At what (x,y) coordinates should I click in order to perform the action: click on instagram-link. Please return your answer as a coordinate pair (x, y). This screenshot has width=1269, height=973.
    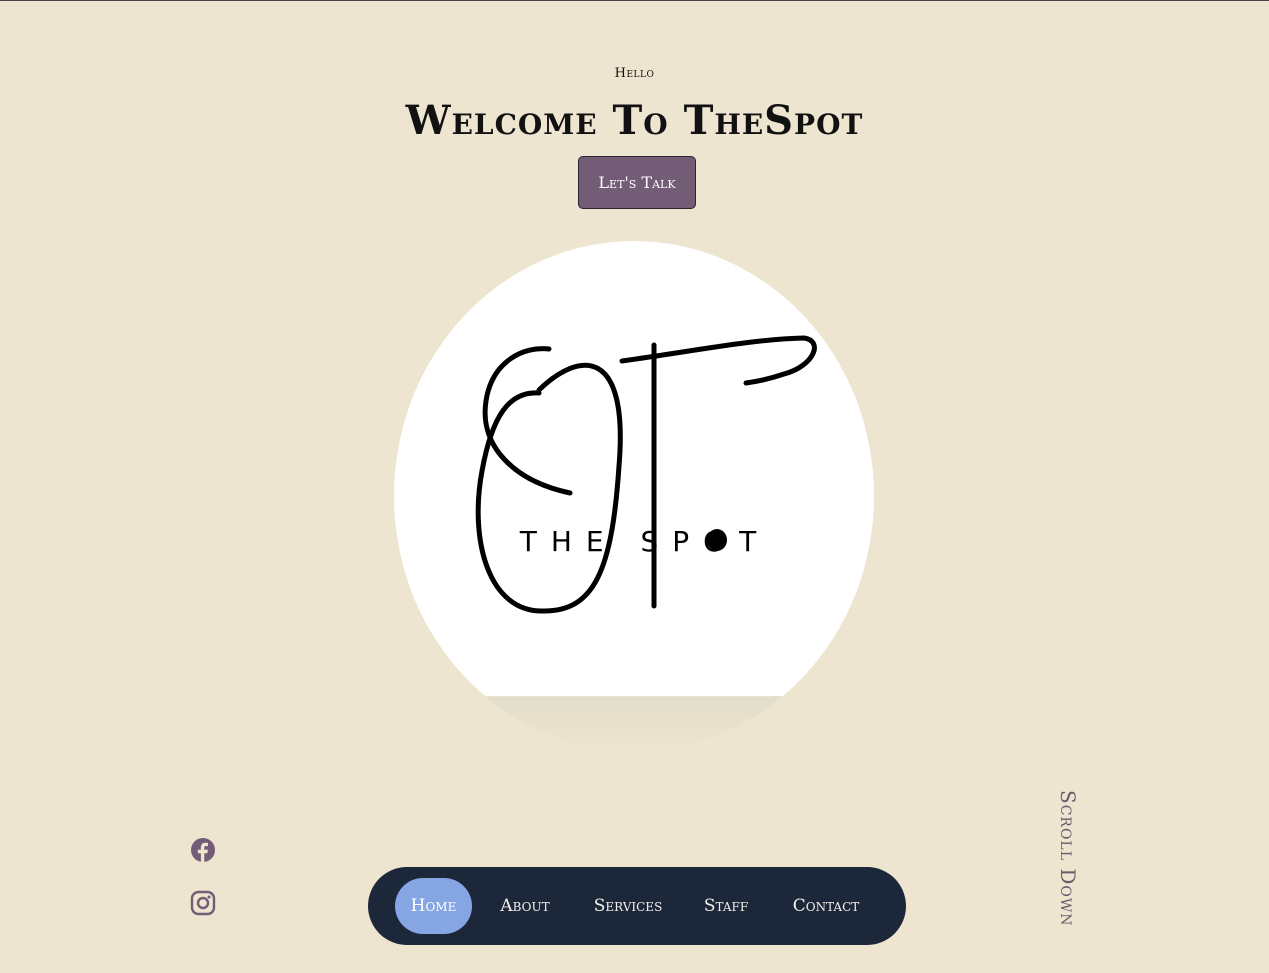
    Looking at the image, I should click on (203, 903).